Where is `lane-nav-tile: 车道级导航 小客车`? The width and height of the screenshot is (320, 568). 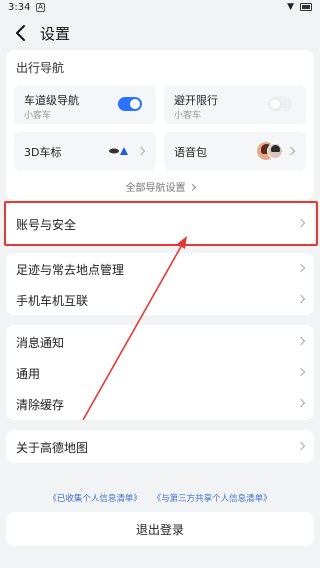
lane-nav-tile: 车道级导航 小客车 is located at coordinates (85, 105).